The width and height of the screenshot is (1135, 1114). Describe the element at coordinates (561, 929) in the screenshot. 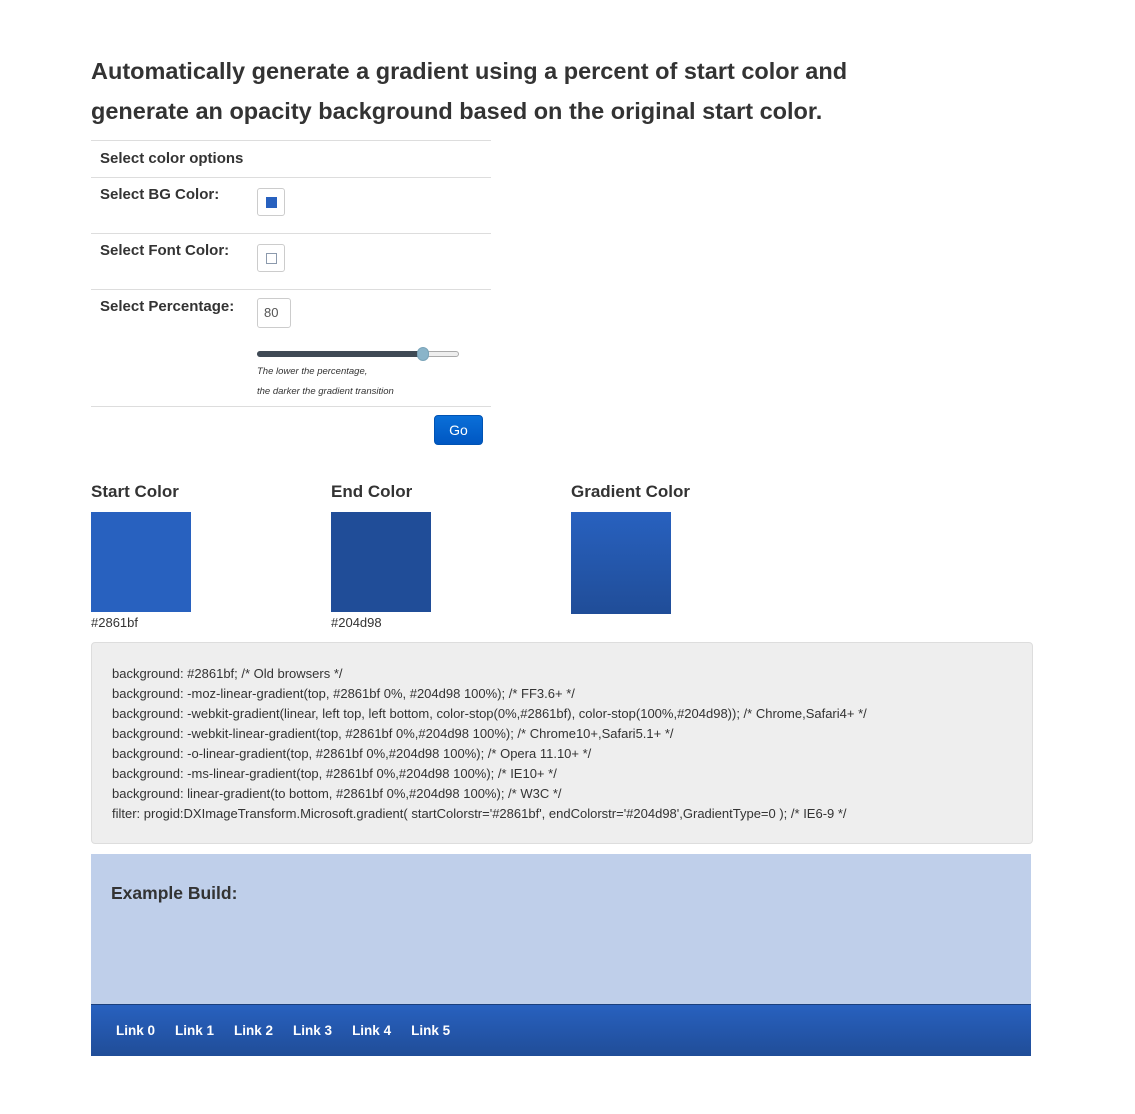

I see `example-build-panel: Example Build:` at that location.